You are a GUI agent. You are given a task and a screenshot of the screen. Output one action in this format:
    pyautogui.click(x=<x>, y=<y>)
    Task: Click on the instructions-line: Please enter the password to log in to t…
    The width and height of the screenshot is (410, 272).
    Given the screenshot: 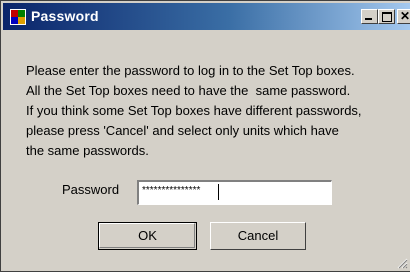 What is the action you would take?
    pyautogui.click(x=190, y=70)
    